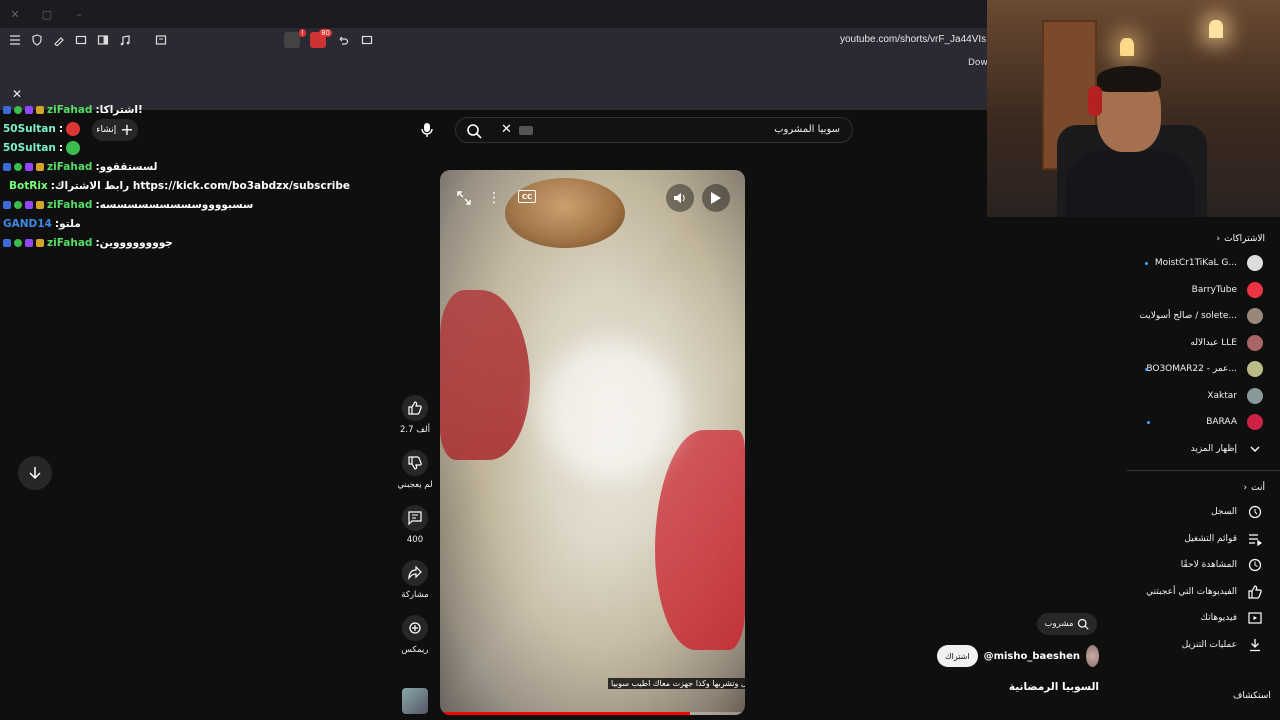 The height and width of the screenshot is (720, 1280). Describe the element at coordinates (35, 473) in the screenshot. I see `next-video-button` at that location.